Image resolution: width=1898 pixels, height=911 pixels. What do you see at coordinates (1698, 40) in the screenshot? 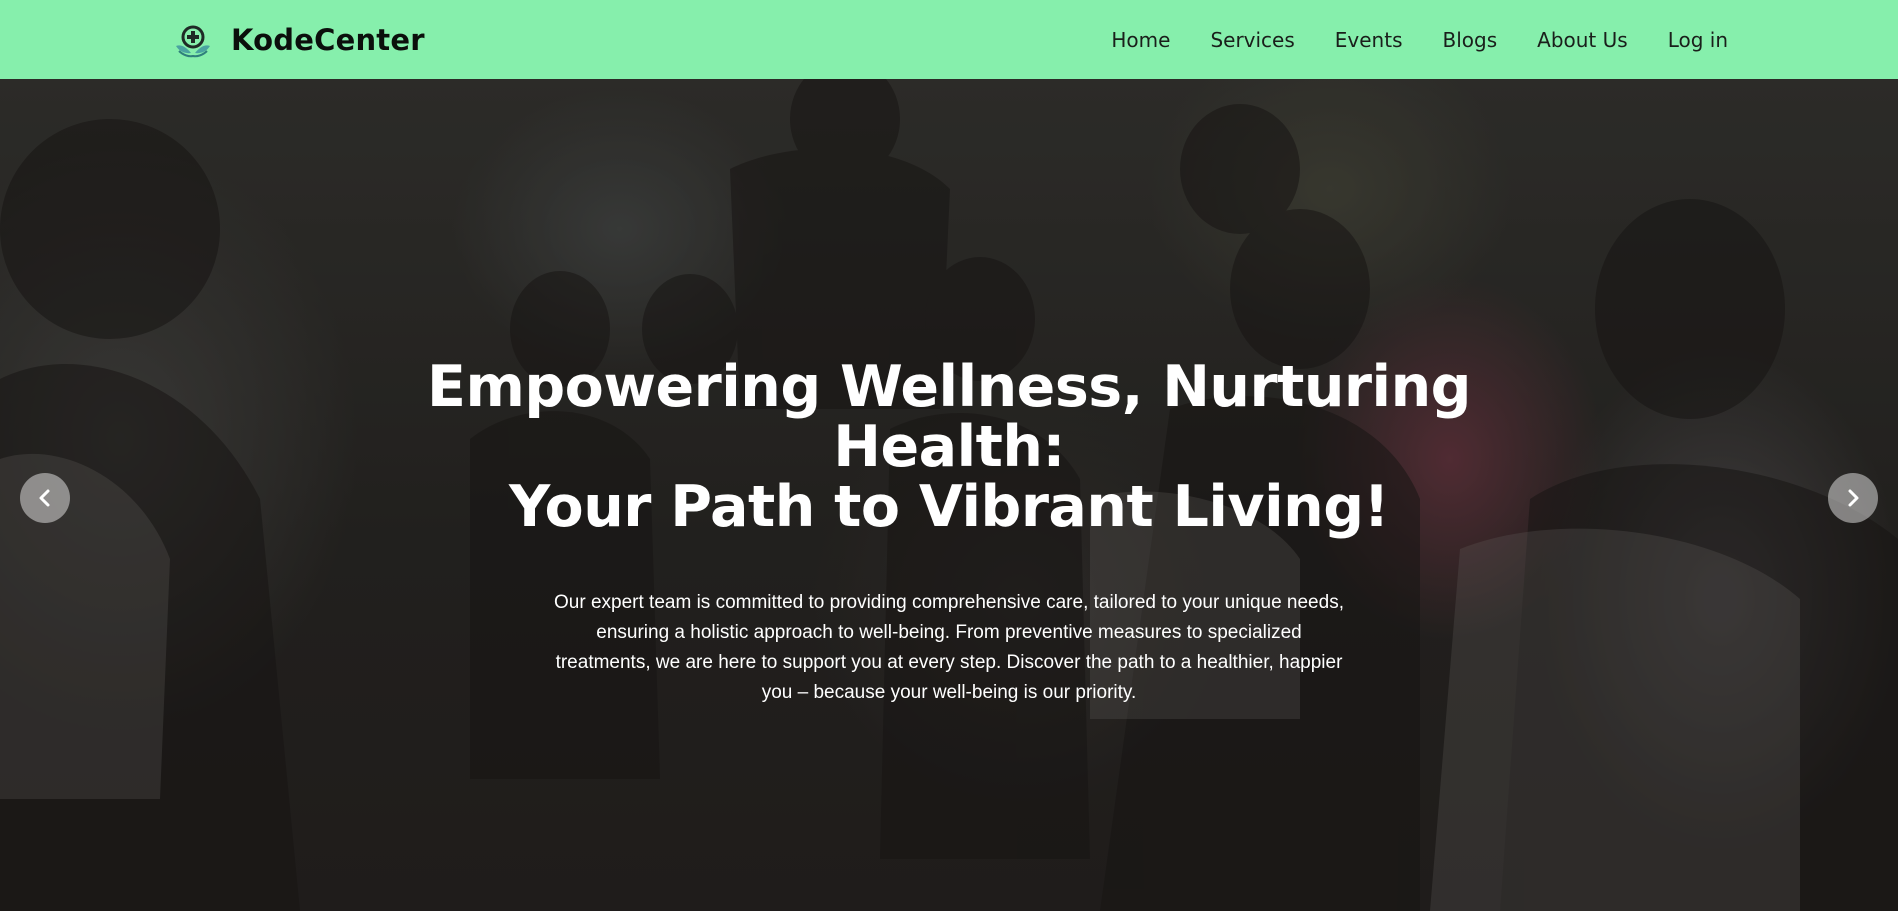
I see `nav-login-link: Log in` at bounding box center [1698, 40].